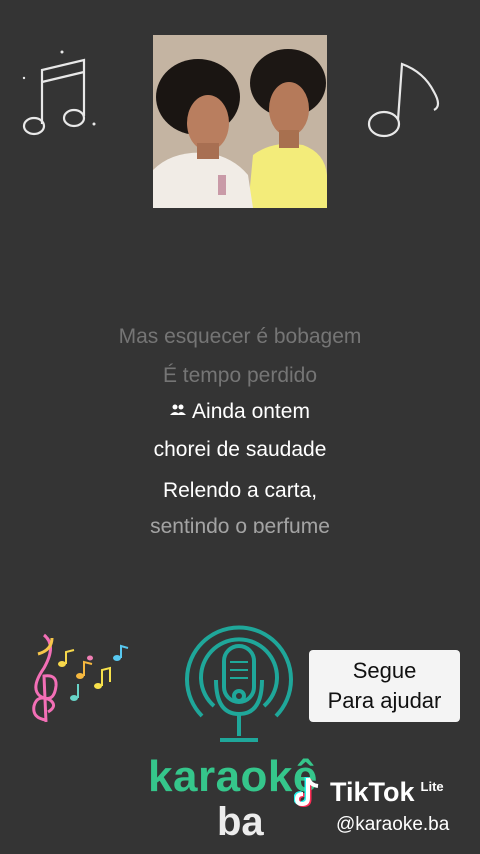 Image resolution: width=480 pixels, height=854 pixels. Describe the element at coordinates (240, 524) in the screenshot. I see `lyric-line-next: sentindo o perfume` at that location.